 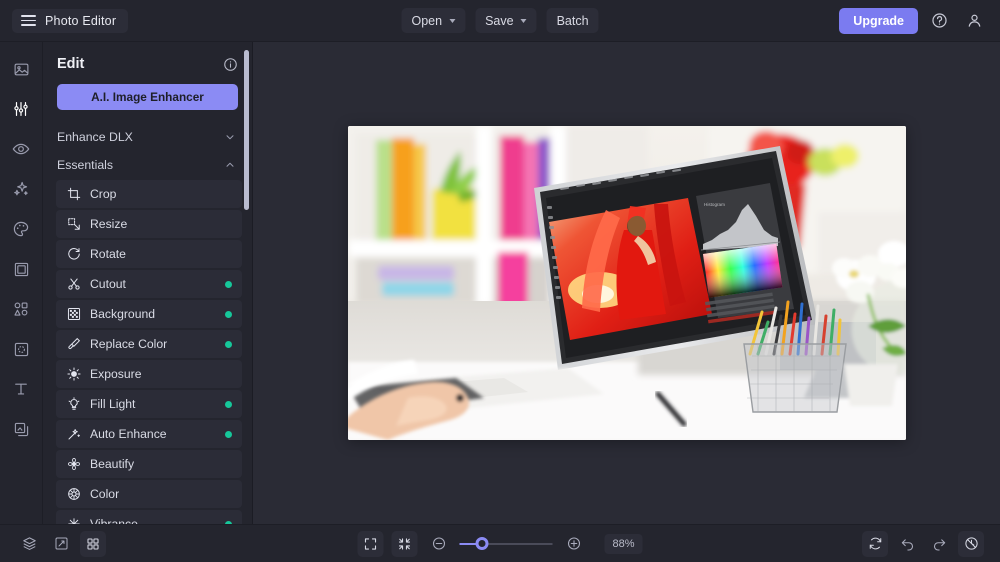 I want to click on image-icon, so click(x=21, y=69).